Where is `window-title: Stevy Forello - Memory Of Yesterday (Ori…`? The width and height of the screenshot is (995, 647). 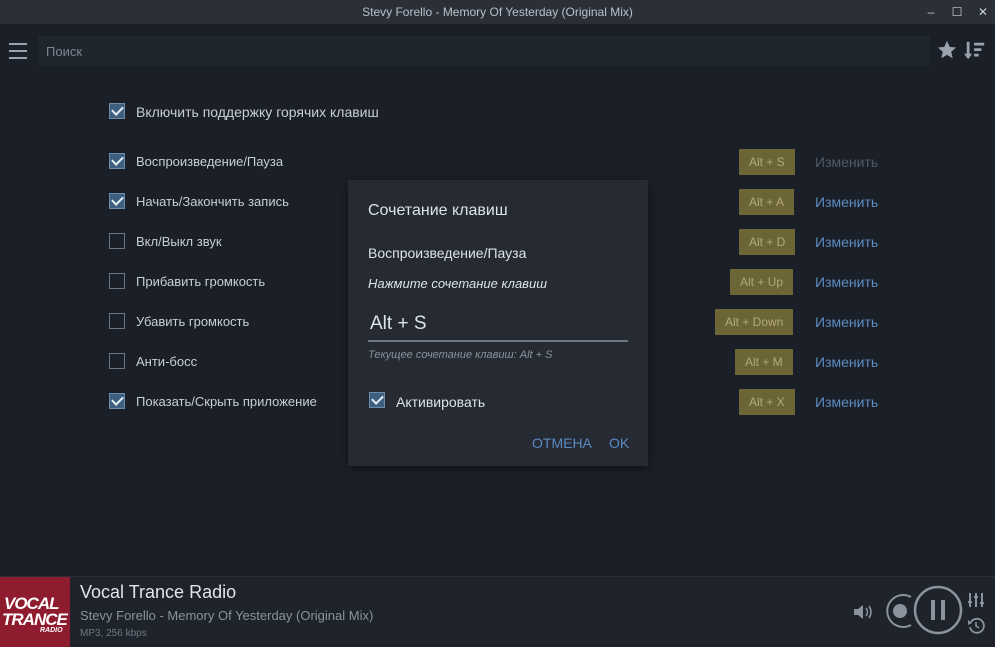
window-title: Stevy Forello - Memory Of Yesterday (Ori… is located at coordinates (497, 12).